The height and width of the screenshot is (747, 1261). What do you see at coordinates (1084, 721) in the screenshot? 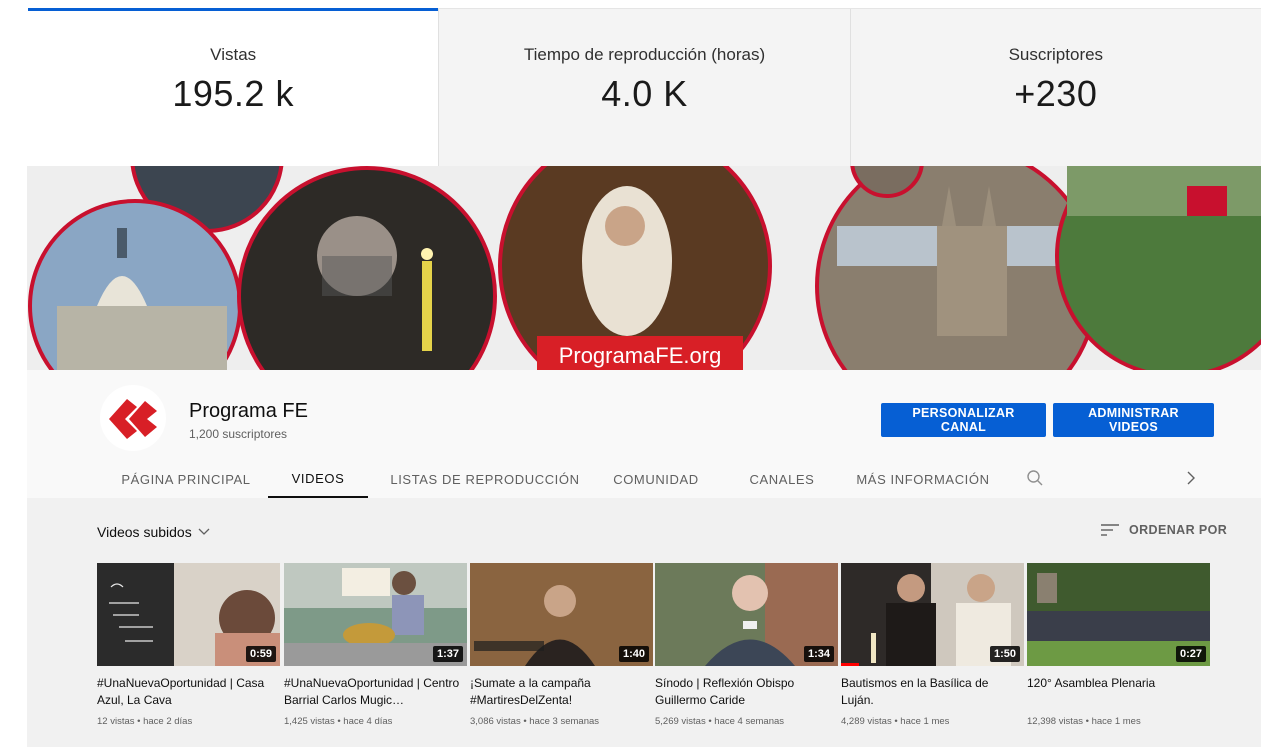
I see `video-meta: 12,398 vistas • hace 1 mes` at bounding box center [1084, 721].